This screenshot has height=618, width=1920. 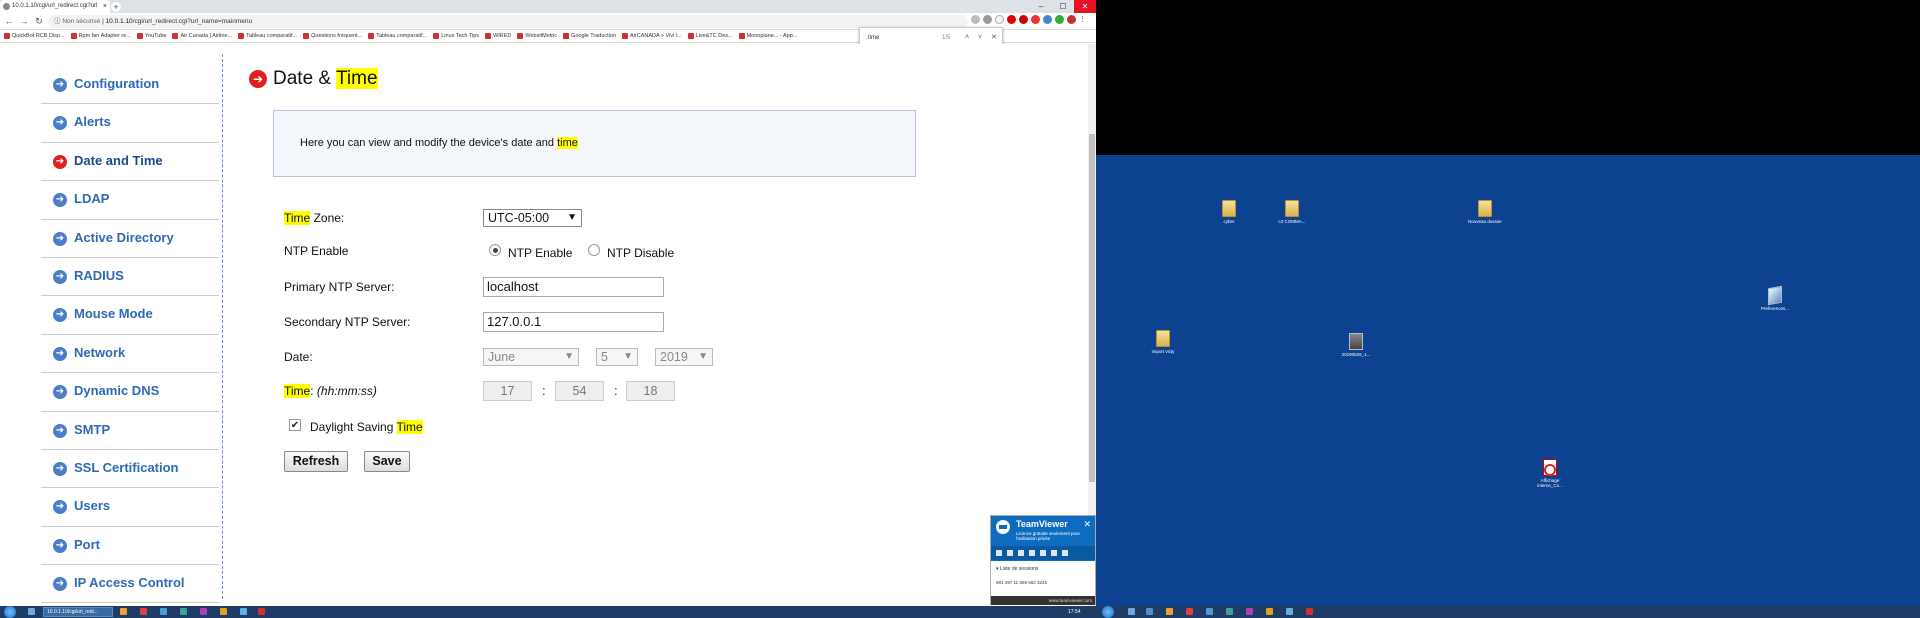 I want to click on bookmark-item: YouTube, so click(x=151, y=36).